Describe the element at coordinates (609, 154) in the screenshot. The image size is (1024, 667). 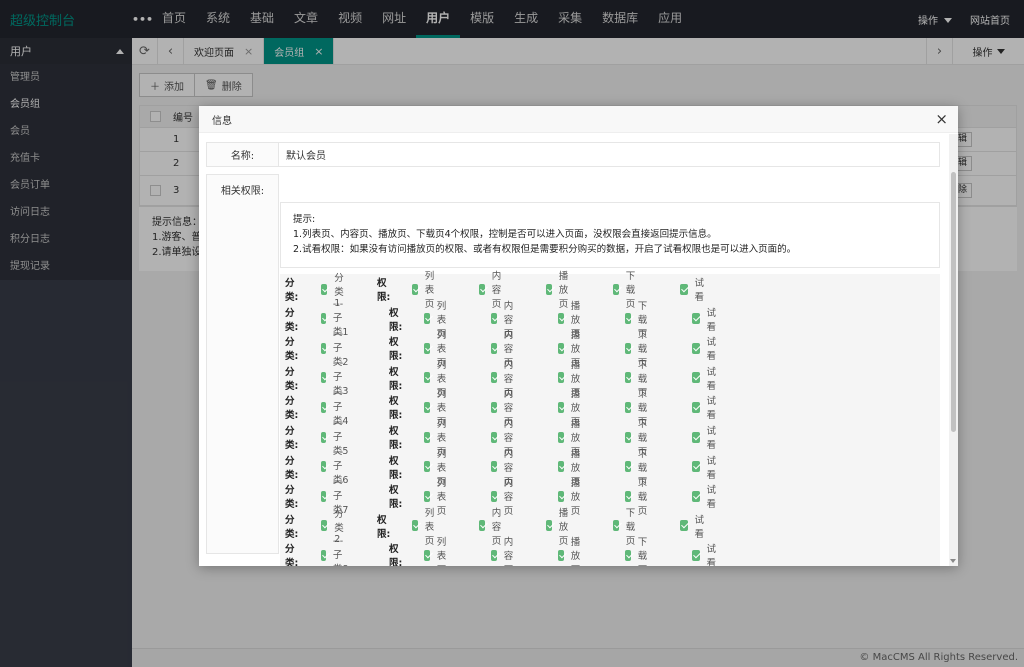
I see `name-input: 默认会员` at that location.